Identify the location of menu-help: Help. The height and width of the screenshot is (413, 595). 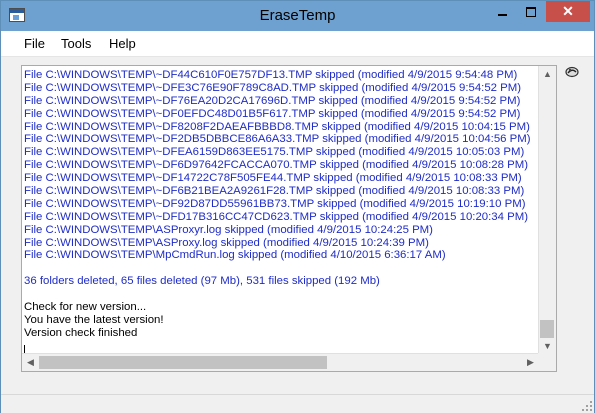
(122, 43).